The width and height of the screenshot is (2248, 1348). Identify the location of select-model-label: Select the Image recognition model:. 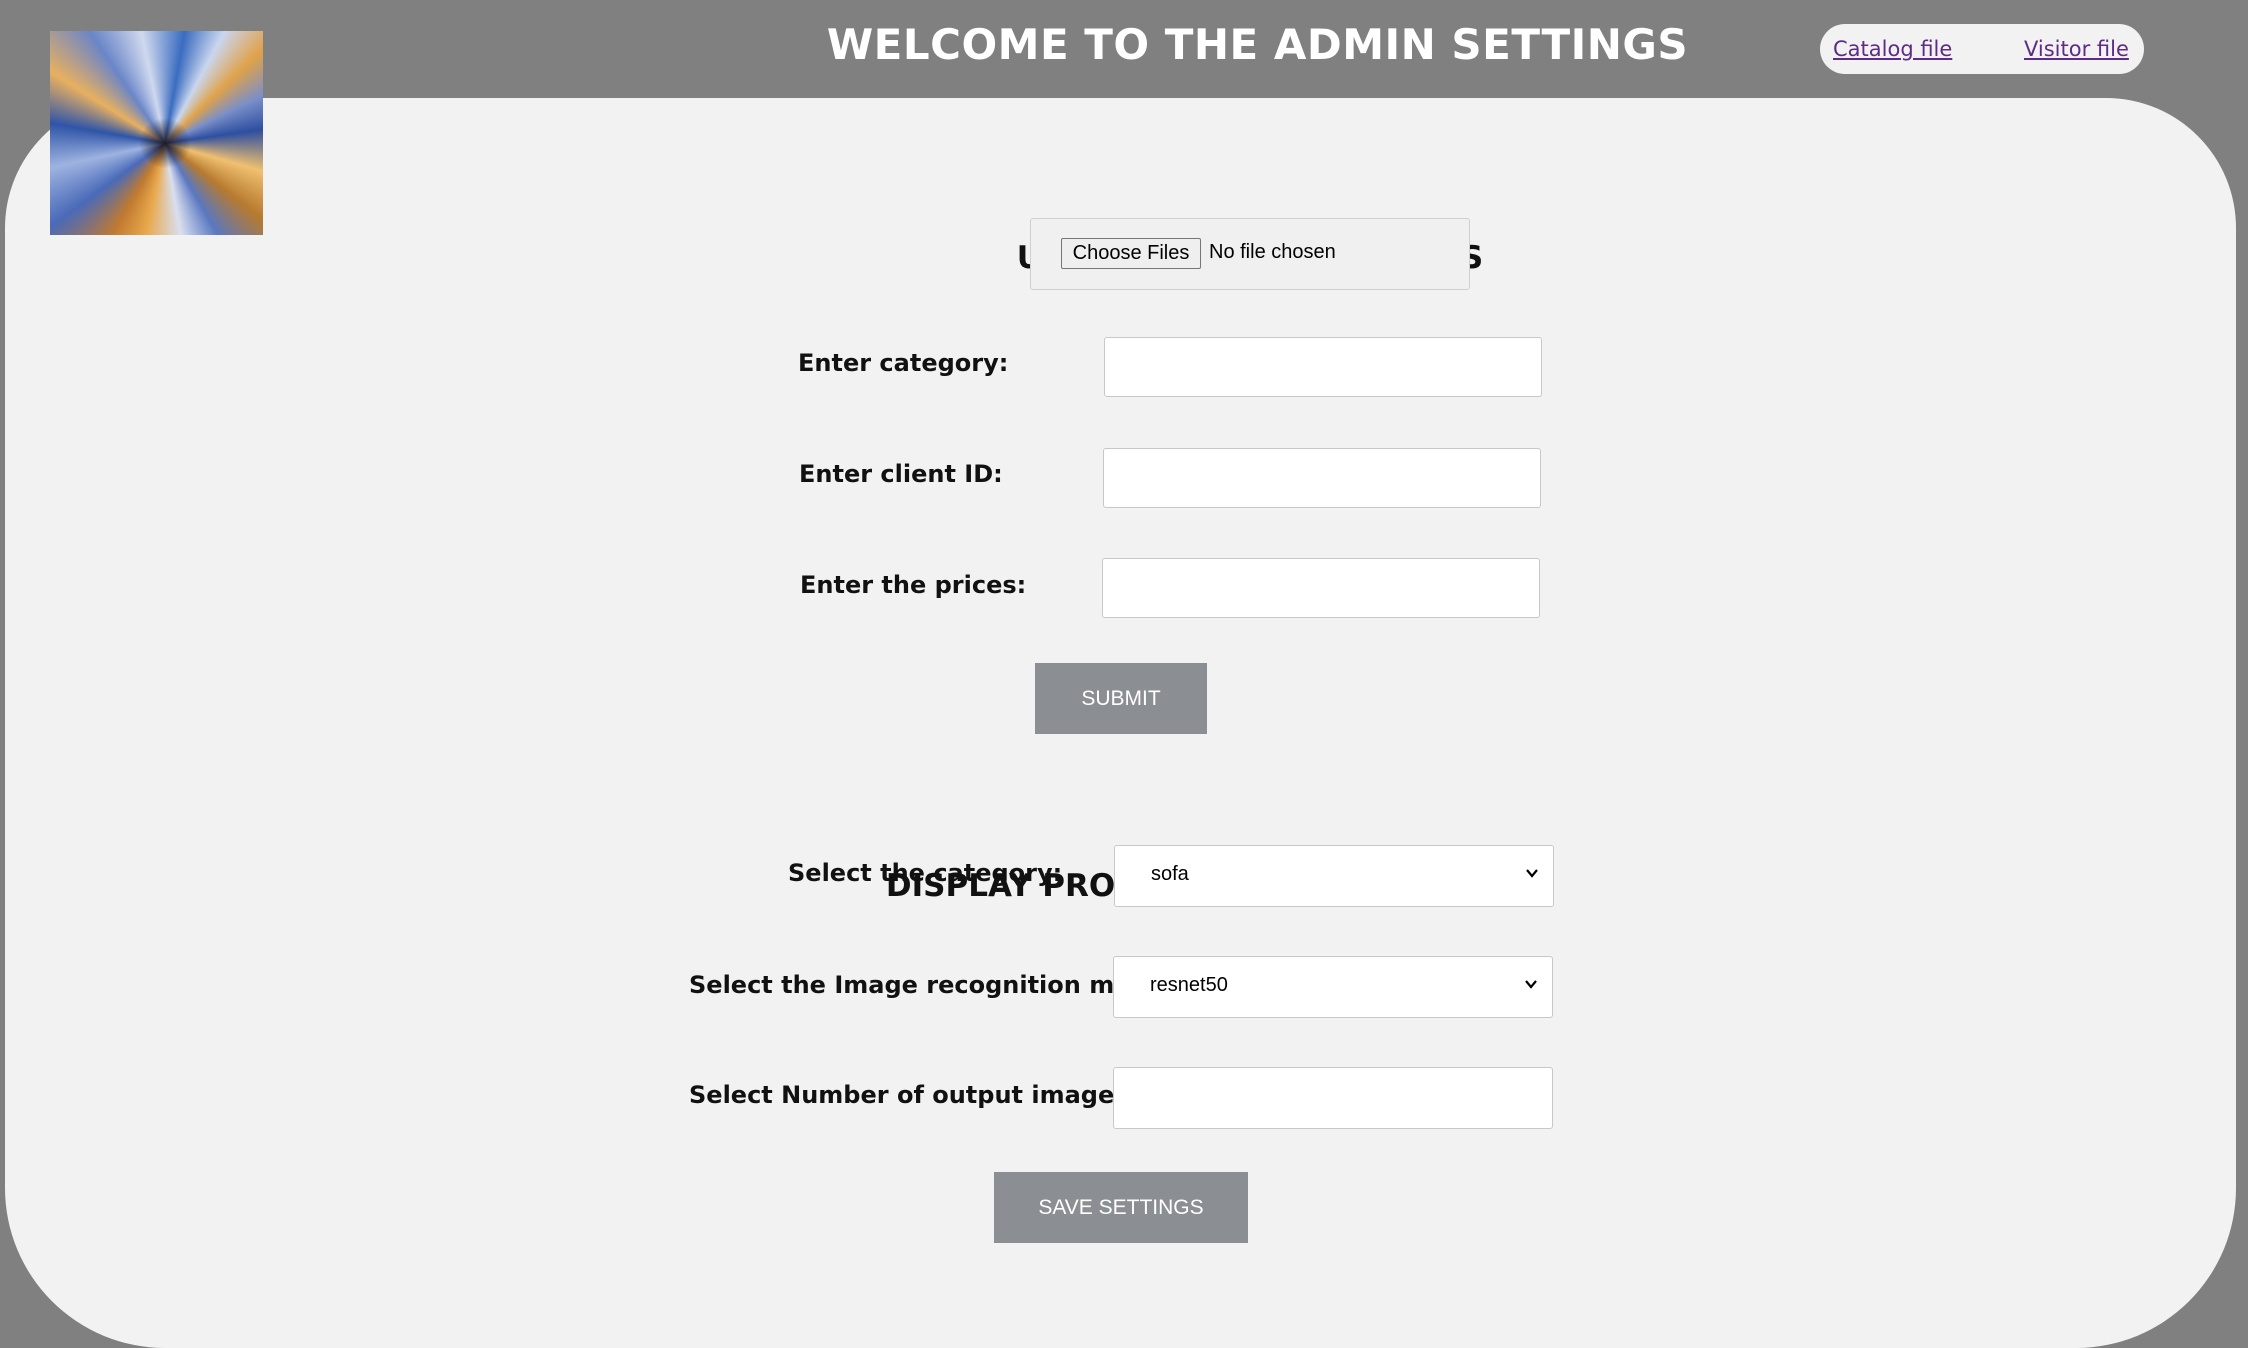
(935, 985).